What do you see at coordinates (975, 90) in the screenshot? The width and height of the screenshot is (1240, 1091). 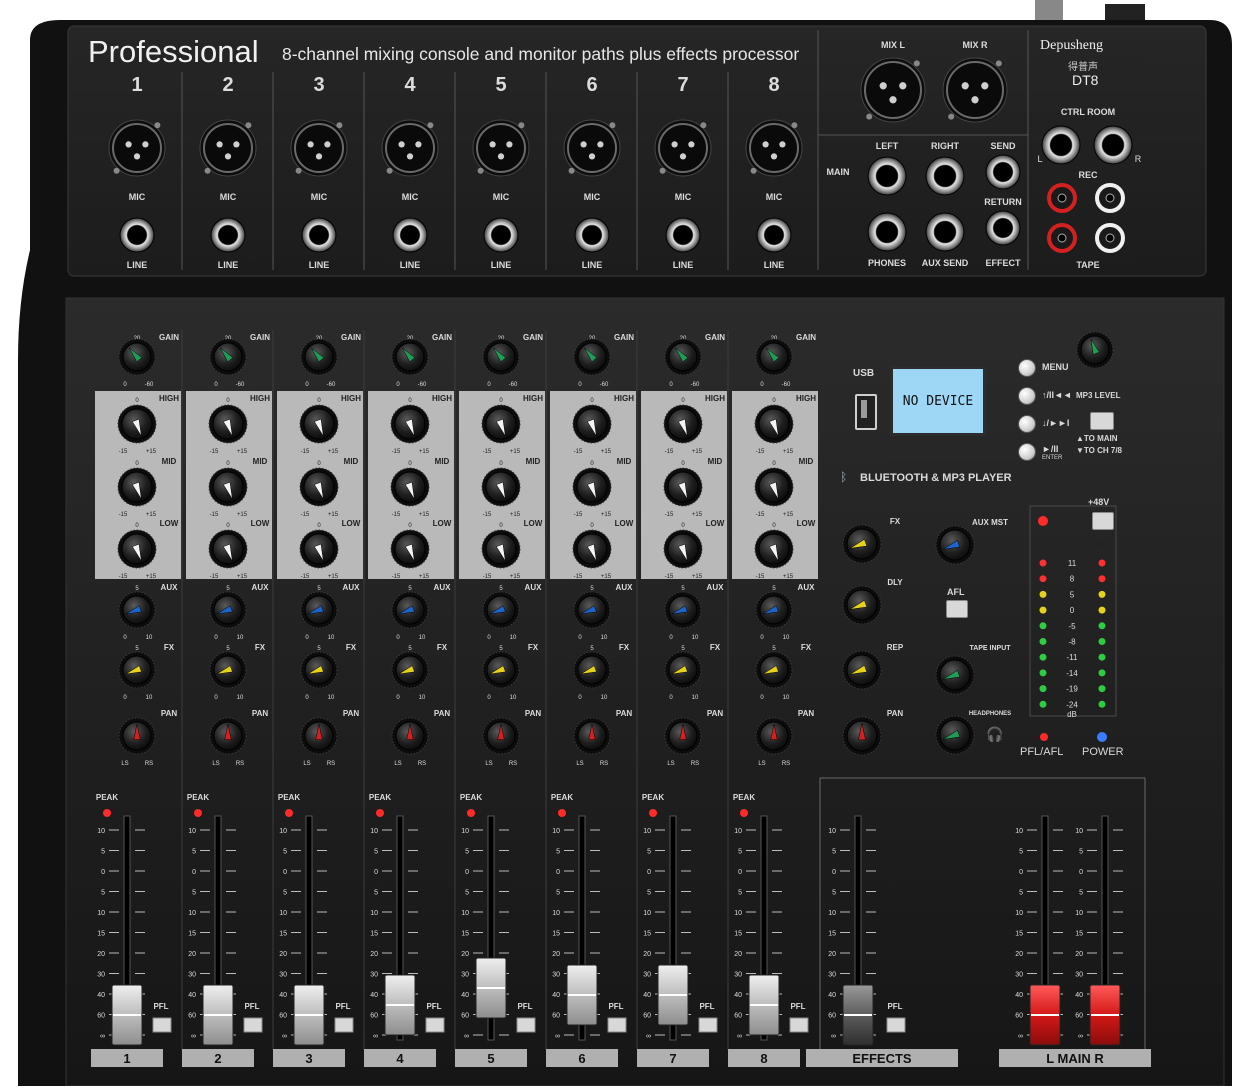 I see `mix-r-output` at bounding box center [975, 90].